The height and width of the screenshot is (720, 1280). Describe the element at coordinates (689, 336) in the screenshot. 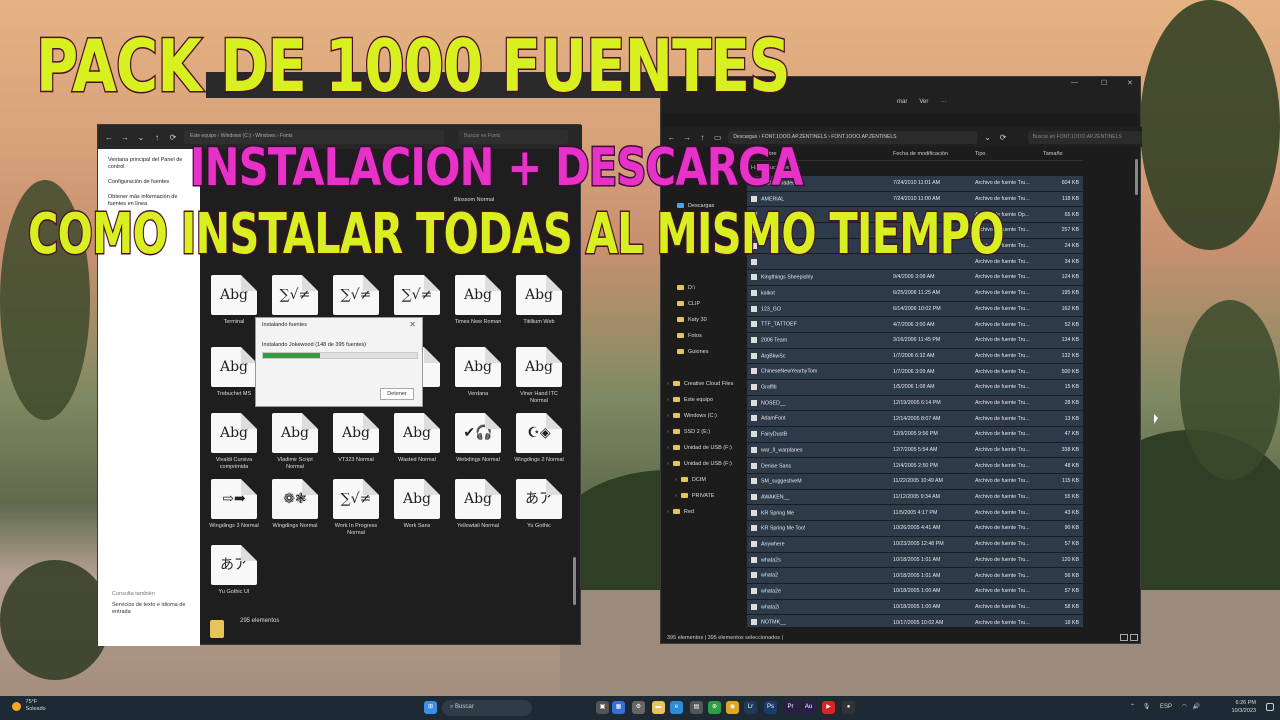

I see `nav-item: Fotos` at that location.